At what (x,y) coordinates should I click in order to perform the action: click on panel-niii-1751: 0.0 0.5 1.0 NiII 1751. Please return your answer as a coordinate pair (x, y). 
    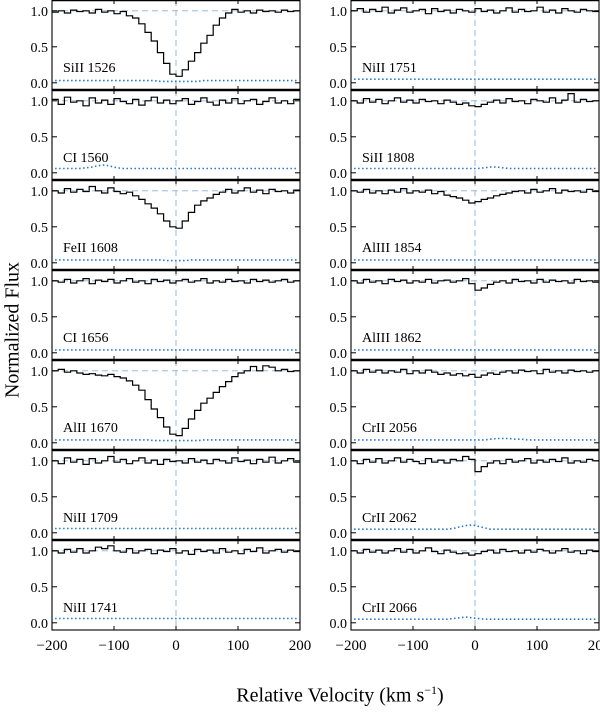
    Looking at the image, I should click on (465, 46).